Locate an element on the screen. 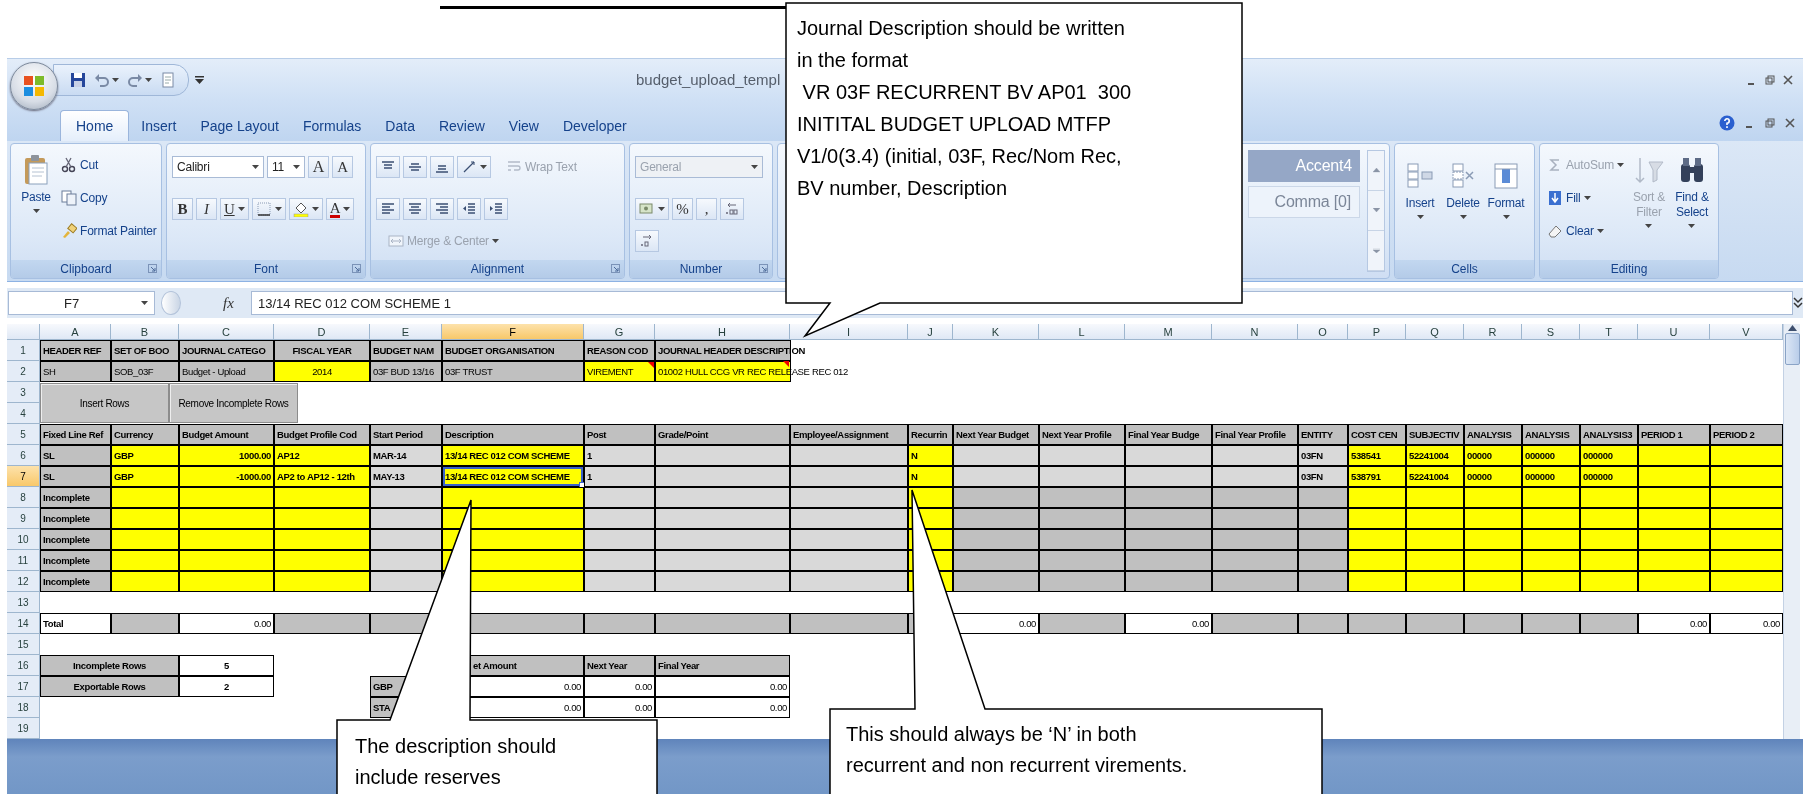 This screenshot has height=794, width=1803. spreadsheet-cell: COST CEN is located at coordinates (1377, 434).